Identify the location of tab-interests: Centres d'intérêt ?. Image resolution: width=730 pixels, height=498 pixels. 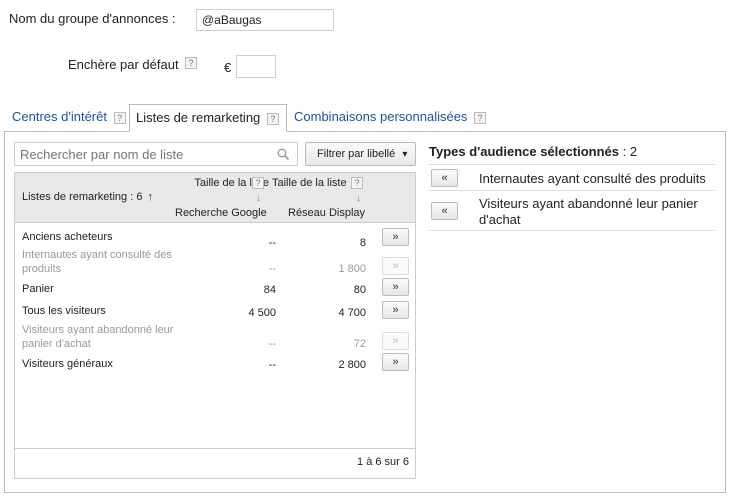
(69, 118).